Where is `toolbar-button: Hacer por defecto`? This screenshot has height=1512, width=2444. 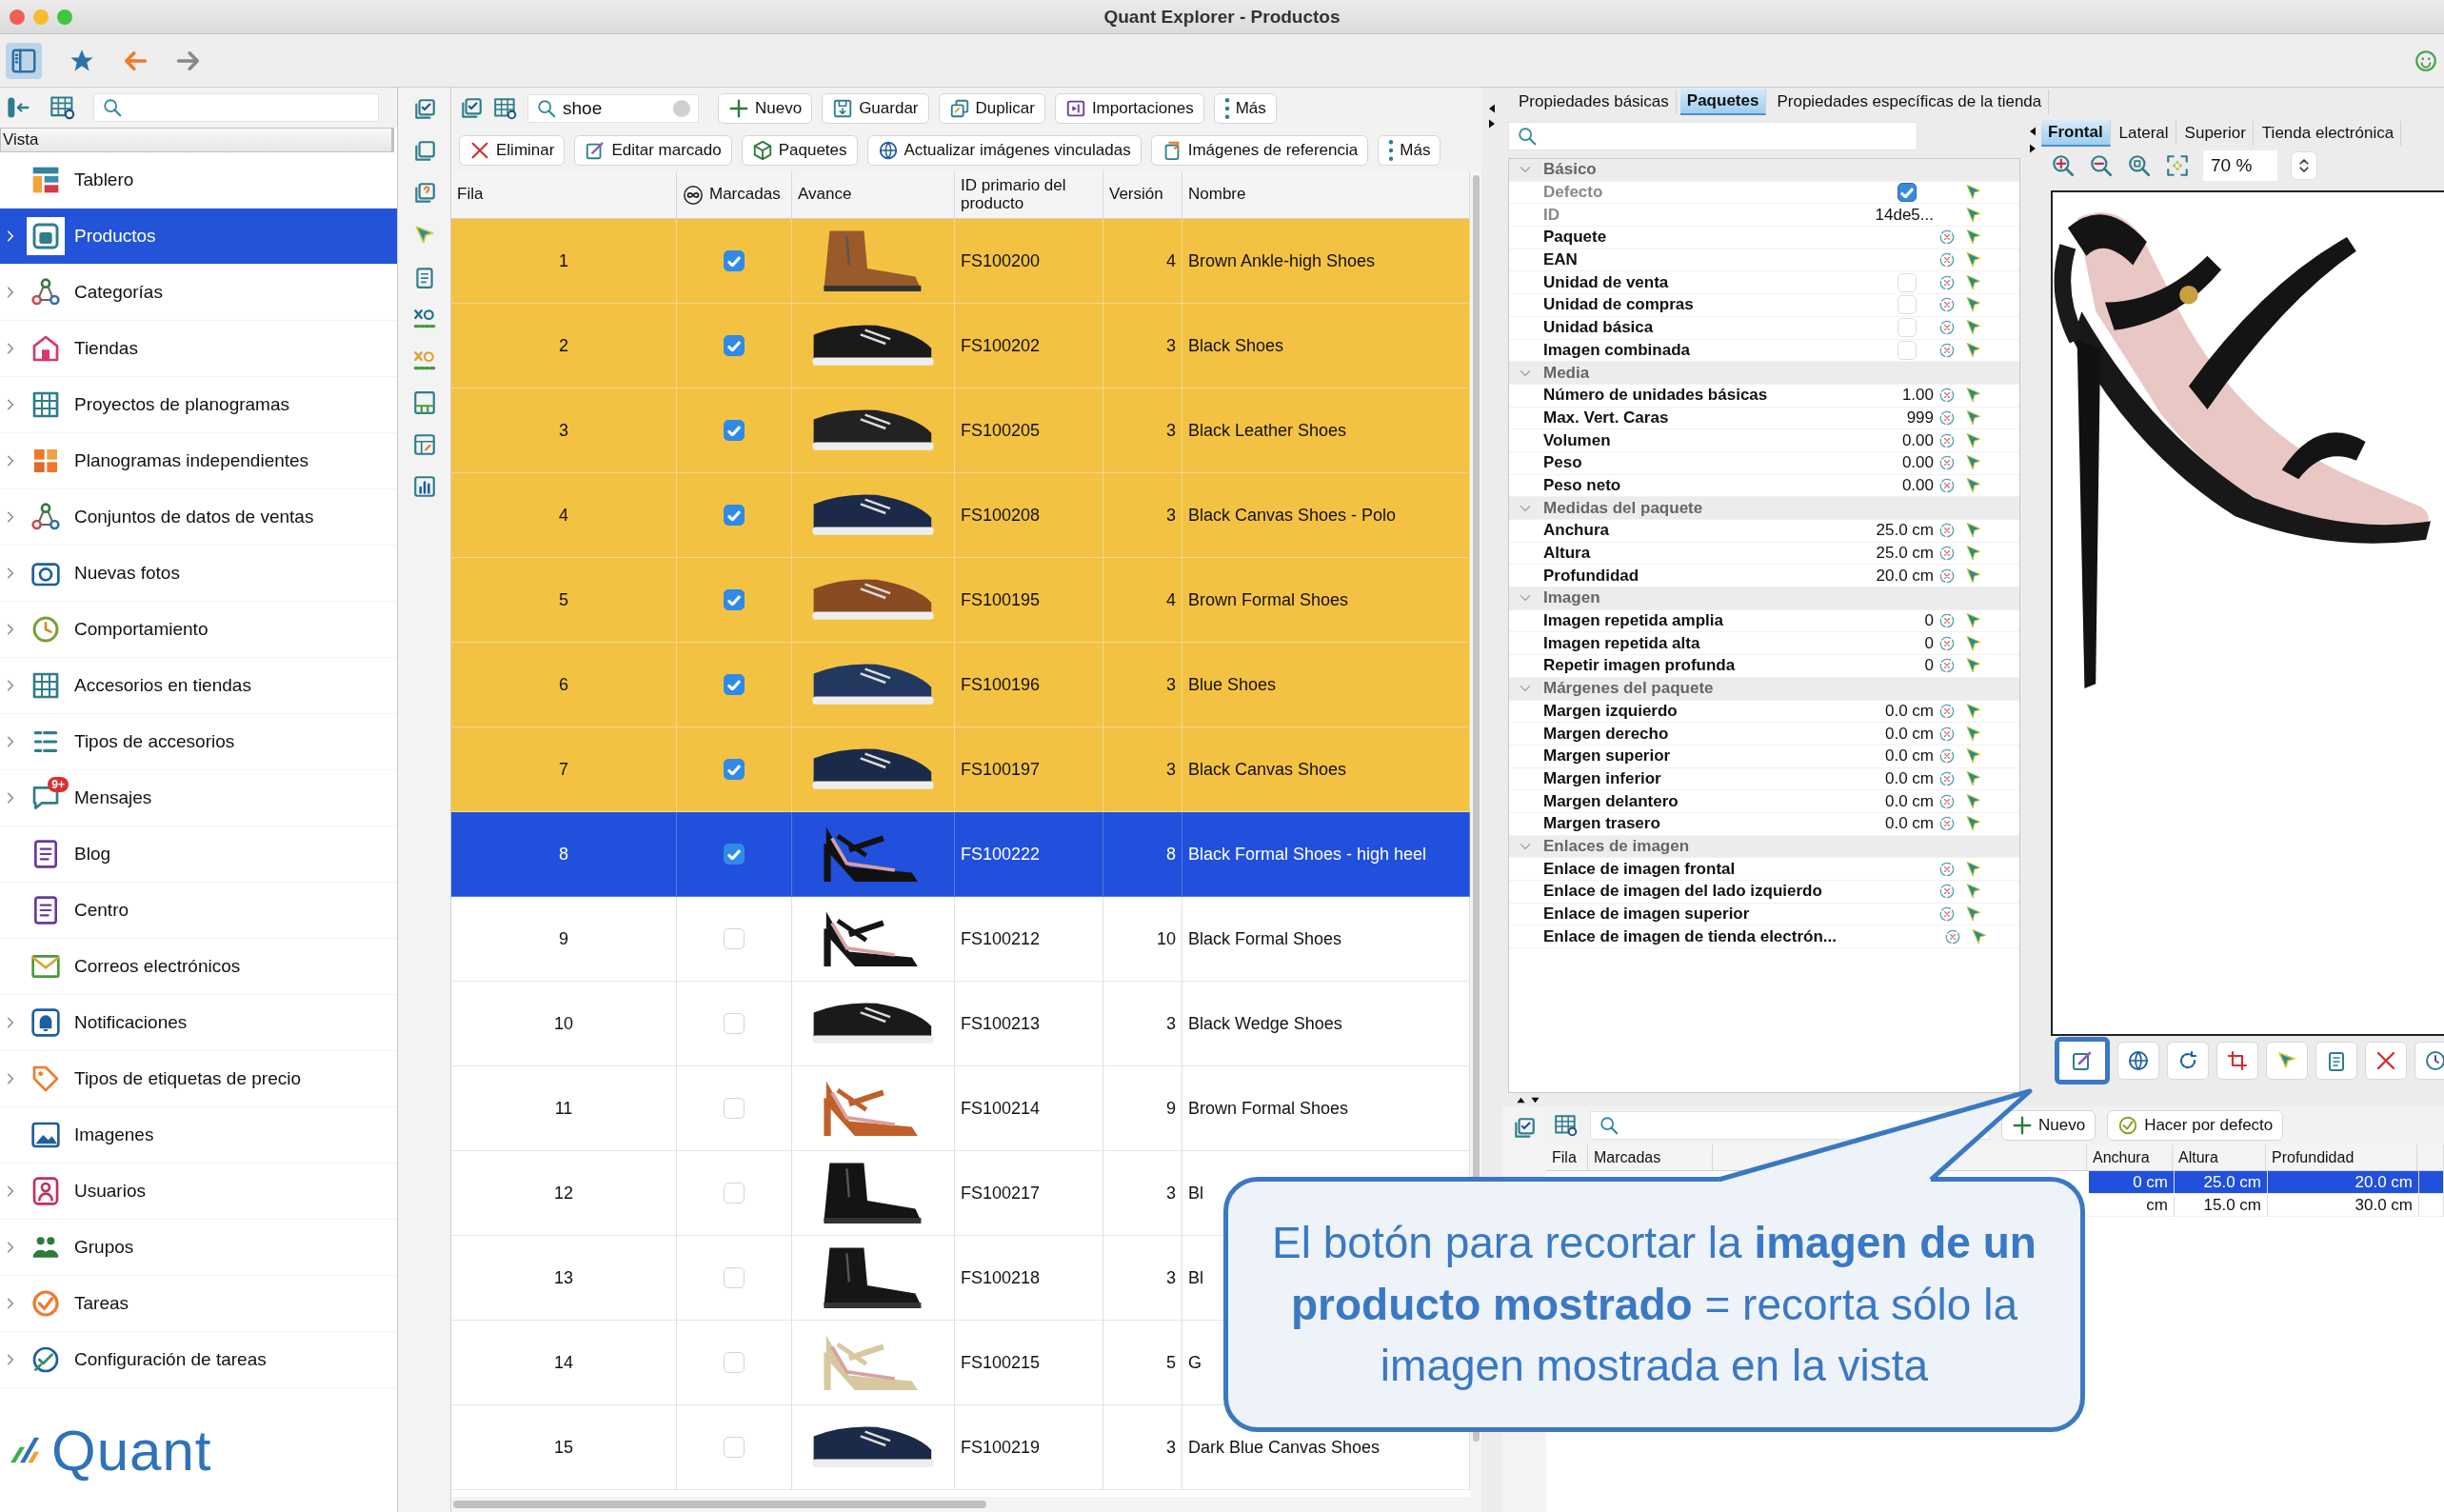
toolbar-button: Hacer por defecto is located at coordinates (2196, 1125).